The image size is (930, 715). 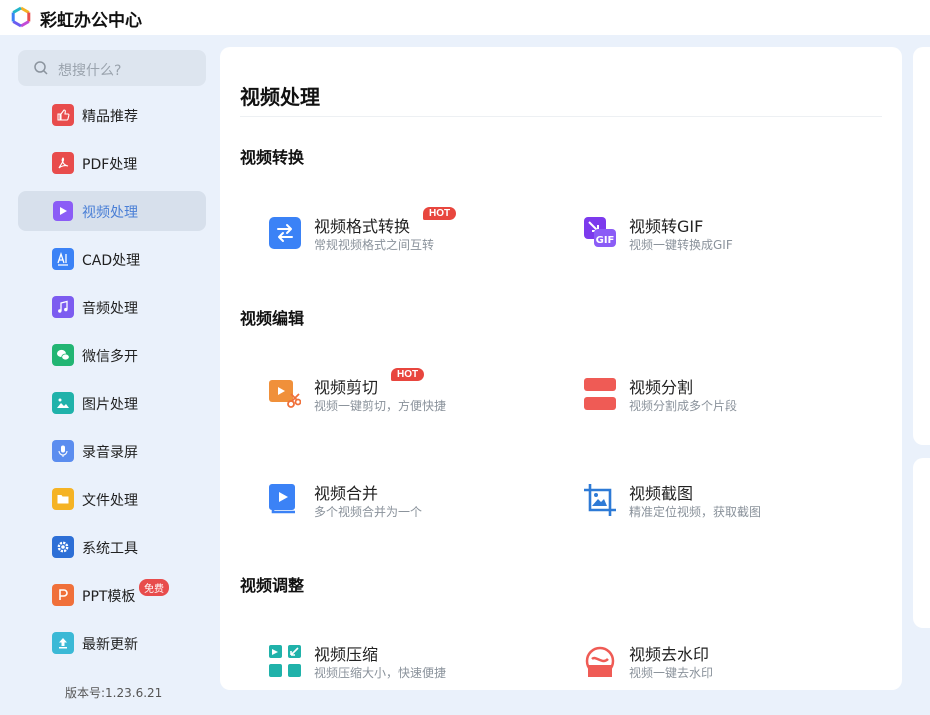 I want to click on tool-name: 视频分割, so click(x=661, y=387).